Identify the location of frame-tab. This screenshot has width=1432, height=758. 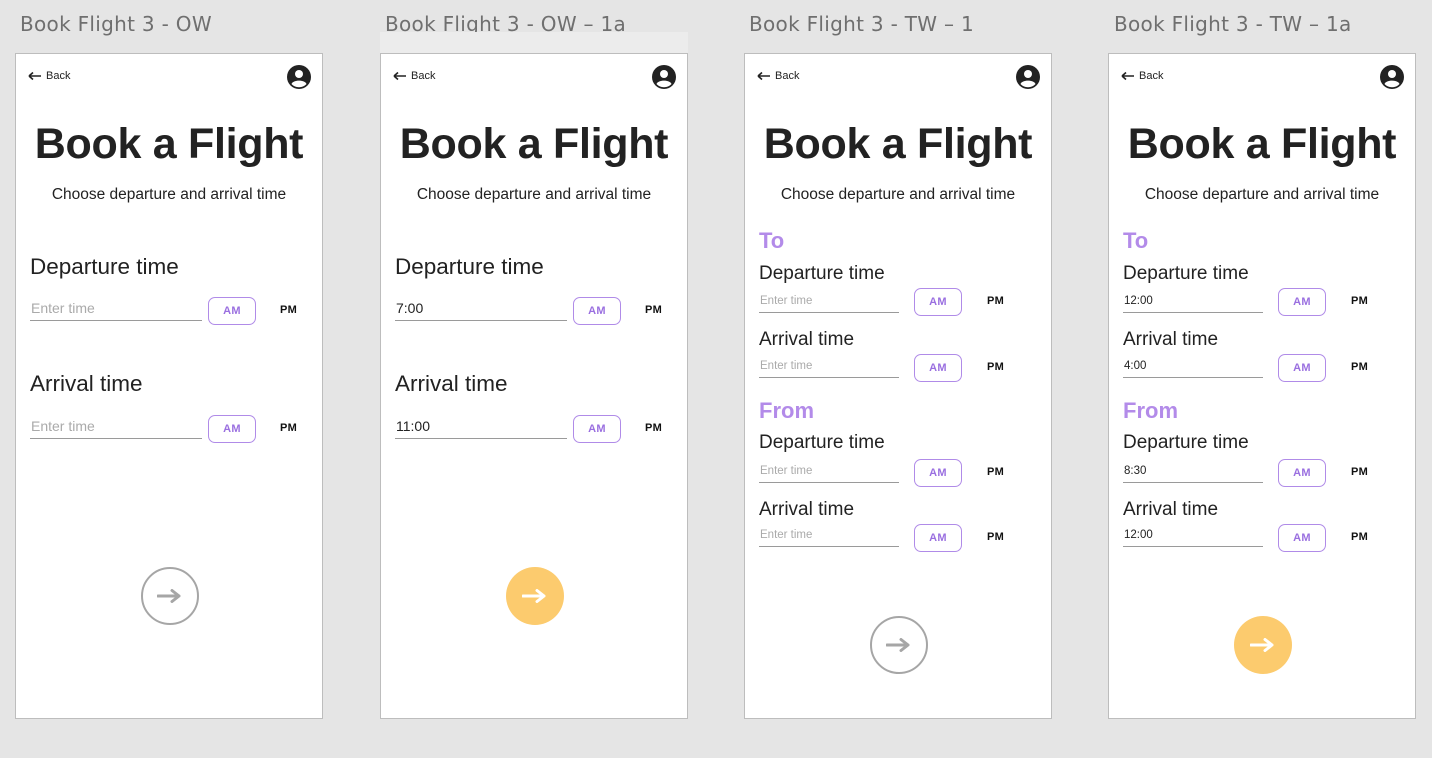
(534, 42).